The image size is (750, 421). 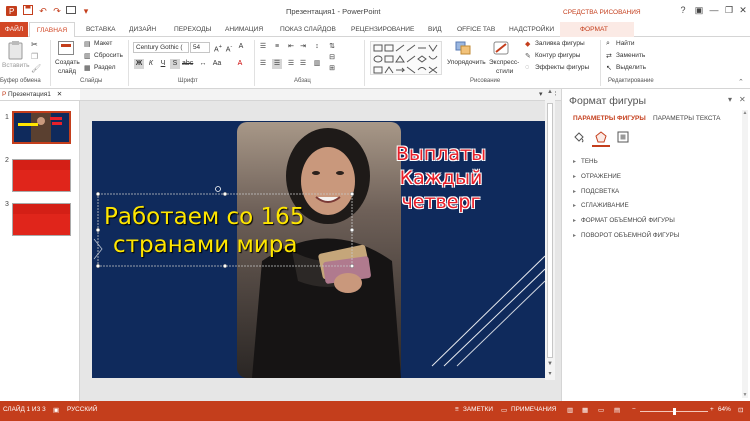 I want to click on char-spacing-icon: ↔, so click(x=203, y=64).